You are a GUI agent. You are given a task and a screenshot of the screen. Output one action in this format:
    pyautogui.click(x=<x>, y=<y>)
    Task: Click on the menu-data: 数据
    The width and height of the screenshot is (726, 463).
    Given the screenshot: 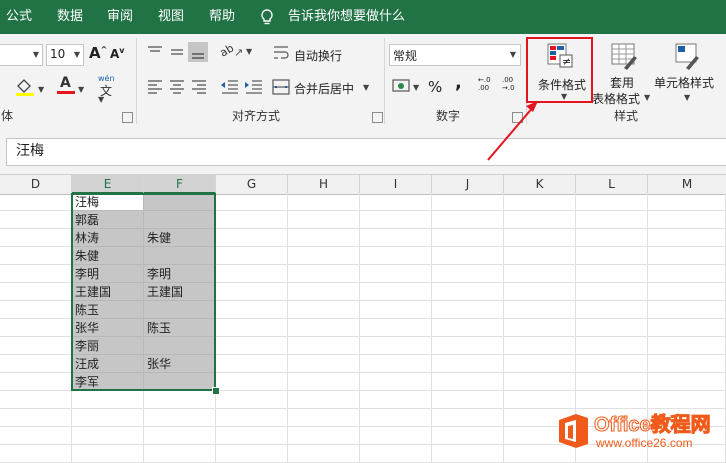 What is the action you would take?
    pyautogui.click(x=70, y=17)
    